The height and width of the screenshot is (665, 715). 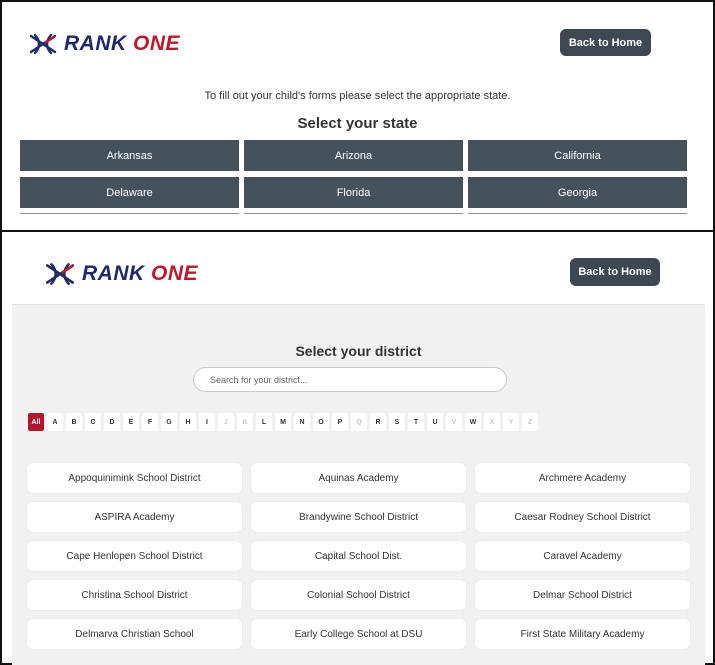 I want to click on letter-filter-t: T, so click(x=416, y=422).